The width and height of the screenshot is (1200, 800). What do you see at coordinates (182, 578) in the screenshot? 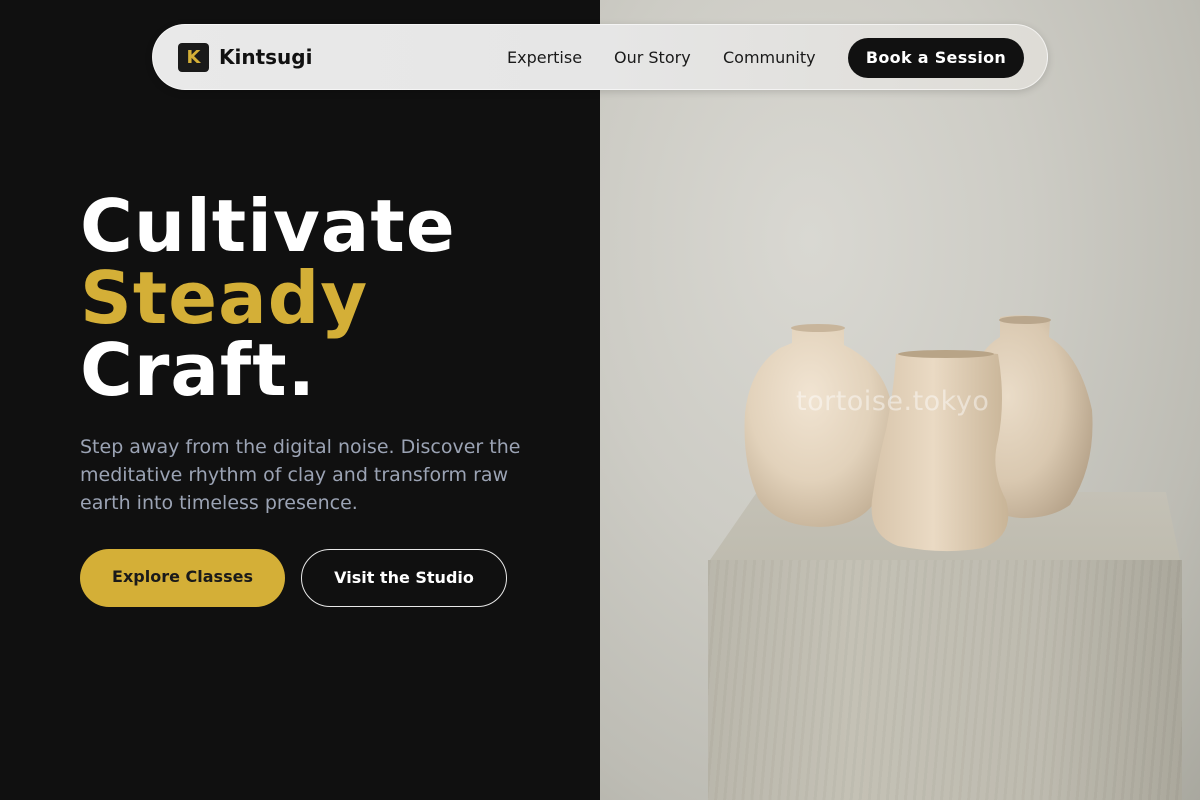
I see `explore-classes-button: Explore Classes` at bounding box center [182, 578].